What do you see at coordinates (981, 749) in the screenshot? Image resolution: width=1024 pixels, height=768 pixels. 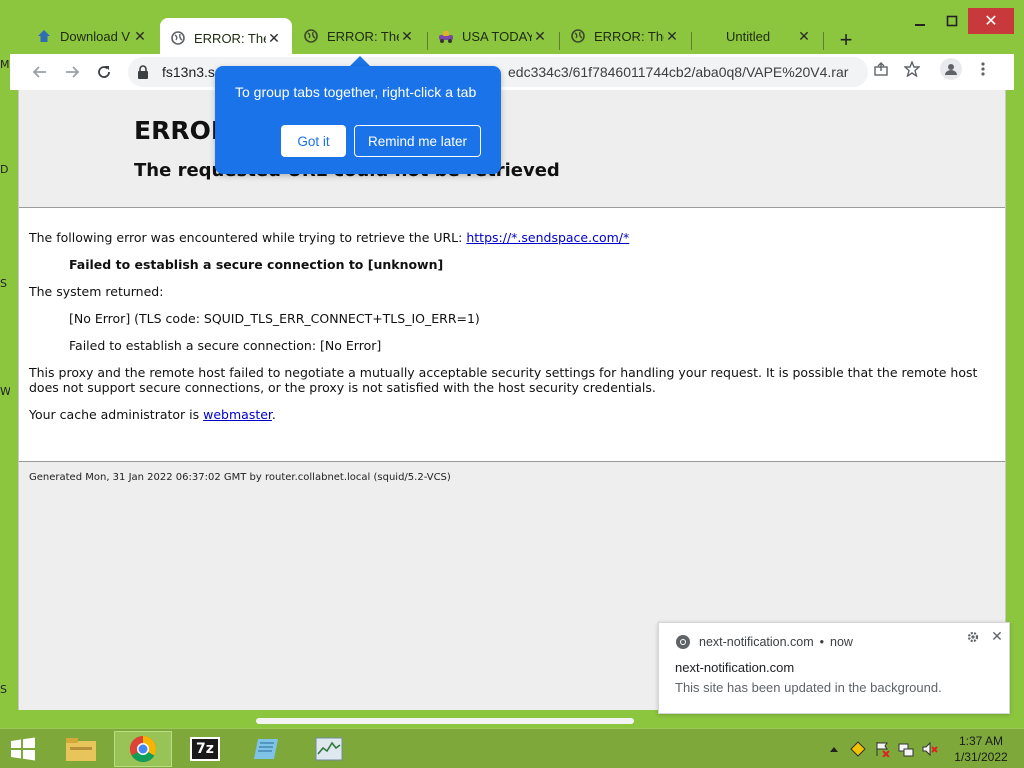 I see `taskbar-clock: 1:37 AM 1/31/2022` at bounding box center [981, 749].